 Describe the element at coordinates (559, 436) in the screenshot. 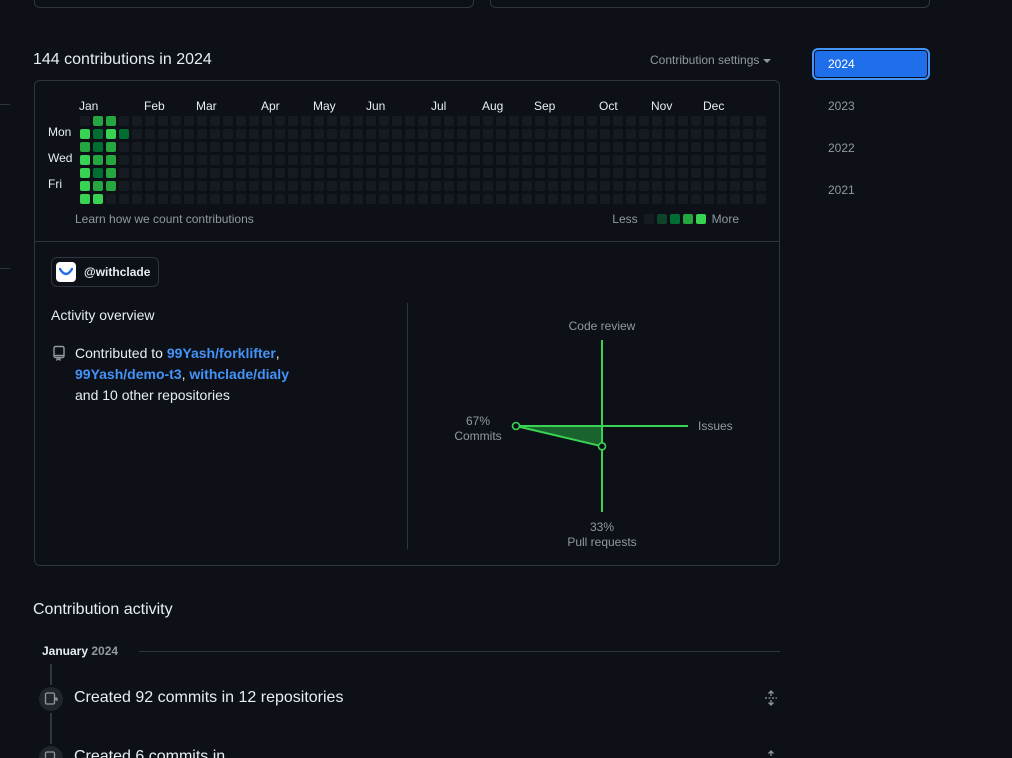

I see `radar-area` at that location.